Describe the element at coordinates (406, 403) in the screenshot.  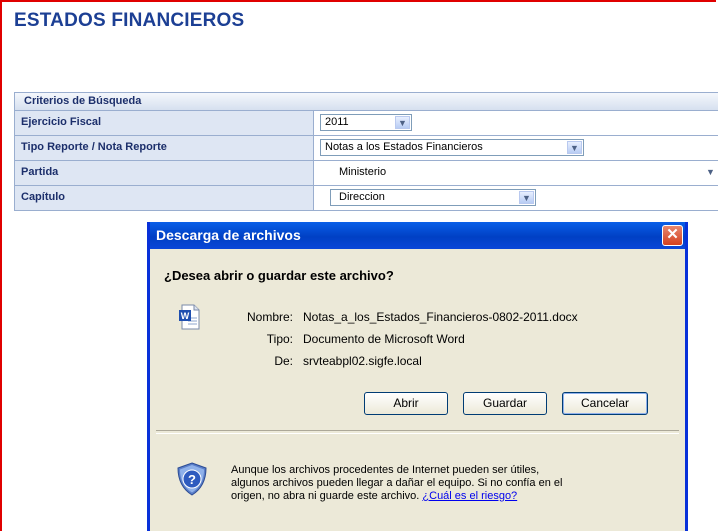
I see `open-button: Abrir` at that location.